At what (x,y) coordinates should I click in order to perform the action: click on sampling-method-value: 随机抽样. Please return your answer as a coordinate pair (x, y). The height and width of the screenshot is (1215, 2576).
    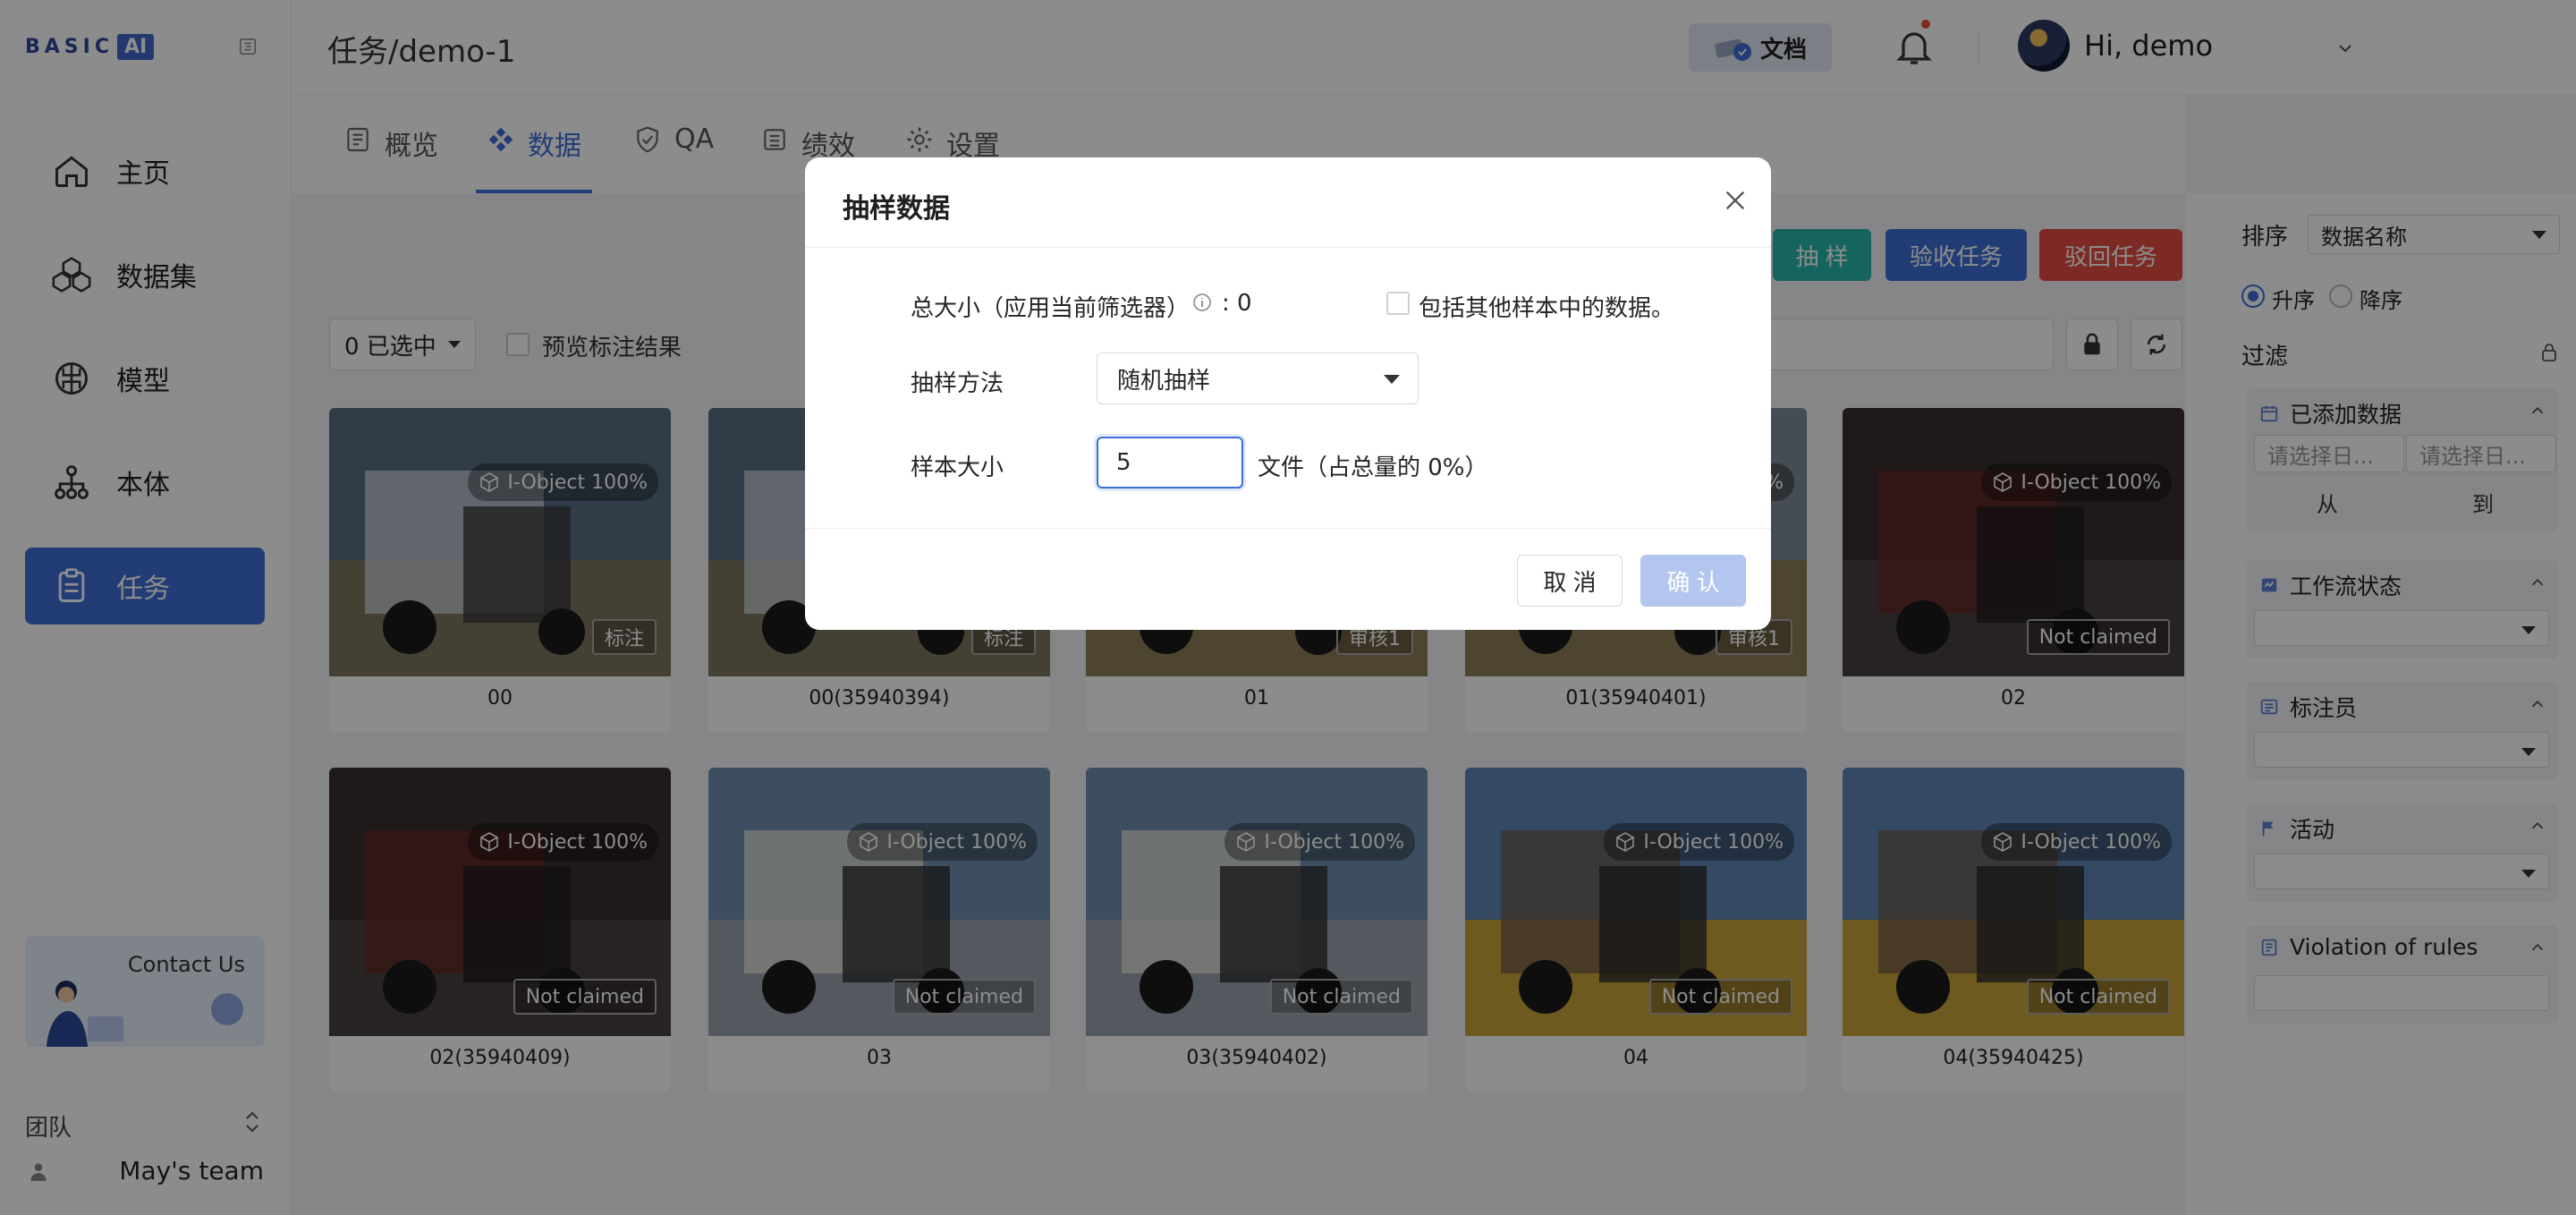
    Looking at the image, I should click on (1164, 381).